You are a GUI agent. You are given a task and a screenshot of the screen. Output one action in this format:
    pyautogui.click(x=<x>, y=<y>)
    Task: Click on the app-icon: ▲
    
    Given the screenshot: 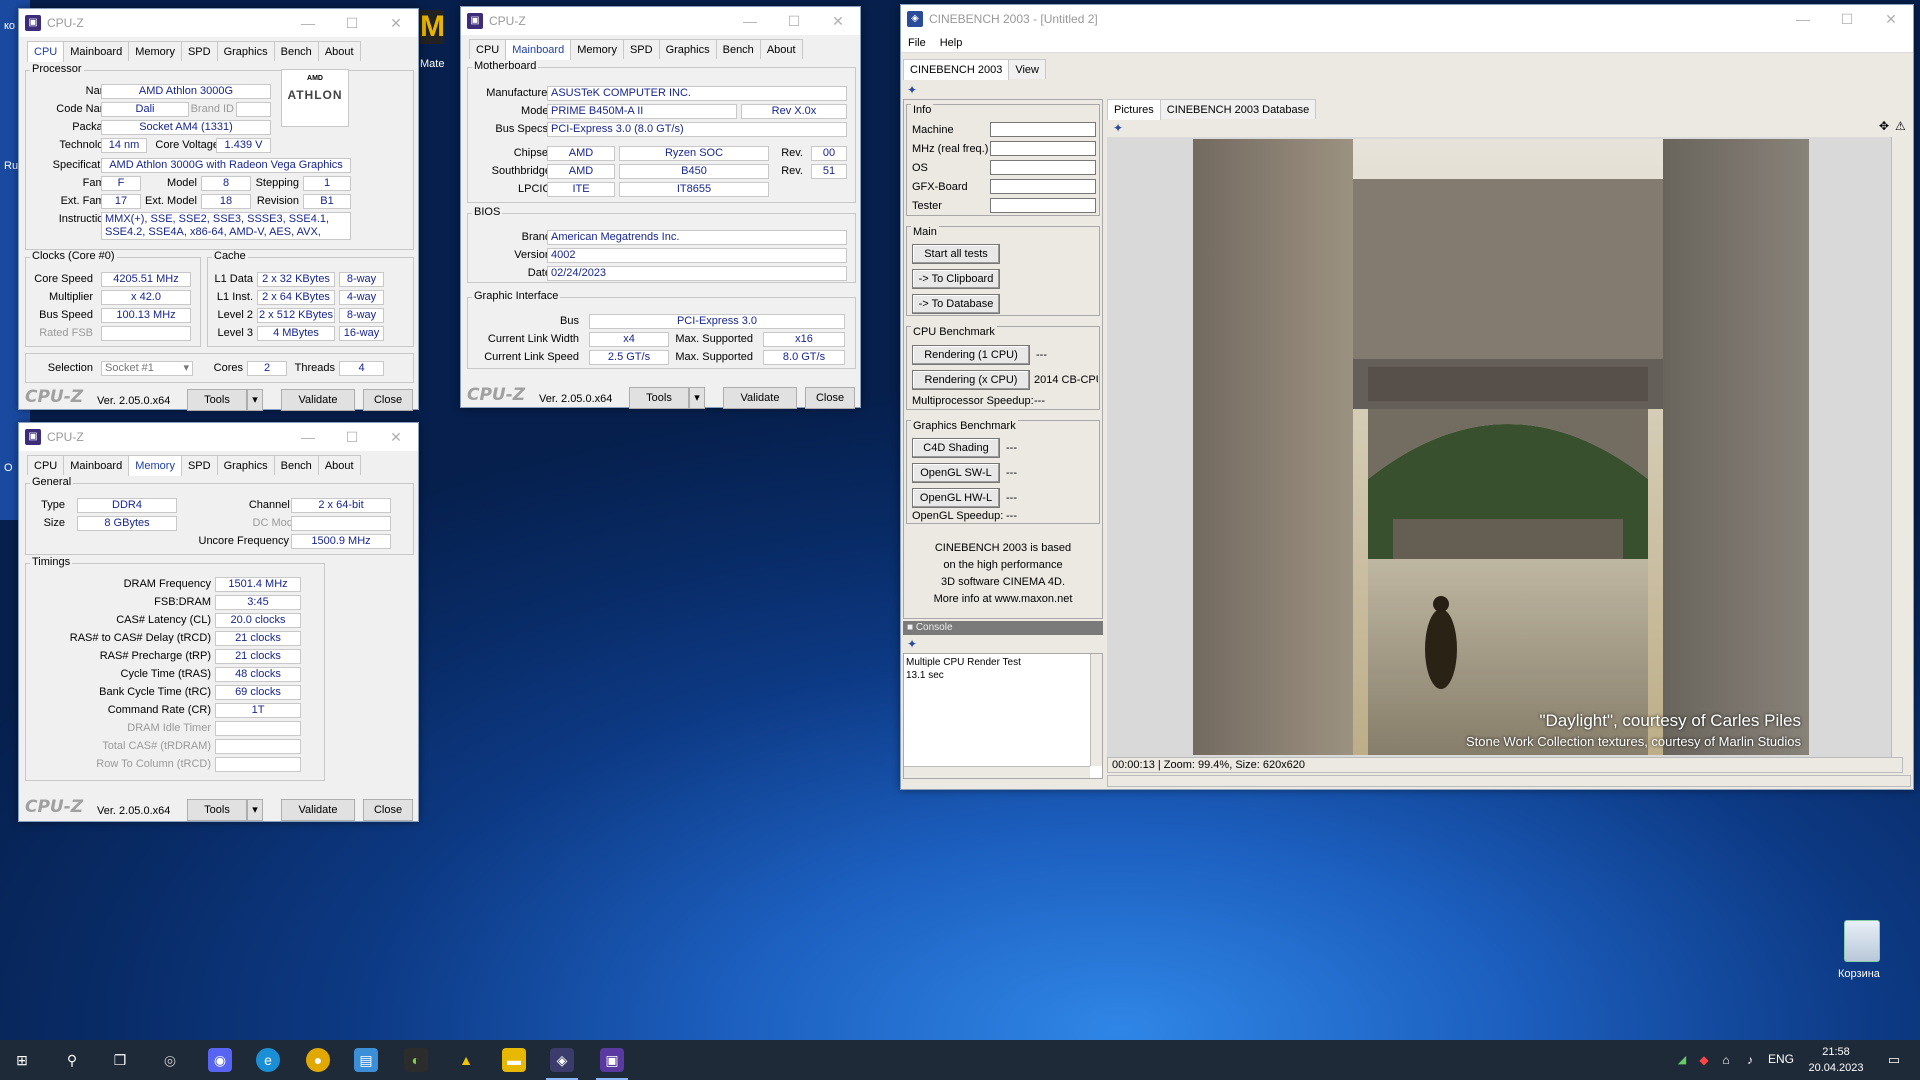 What is the action you would take?
    pyautogui.click(x=466, y=1060)
    